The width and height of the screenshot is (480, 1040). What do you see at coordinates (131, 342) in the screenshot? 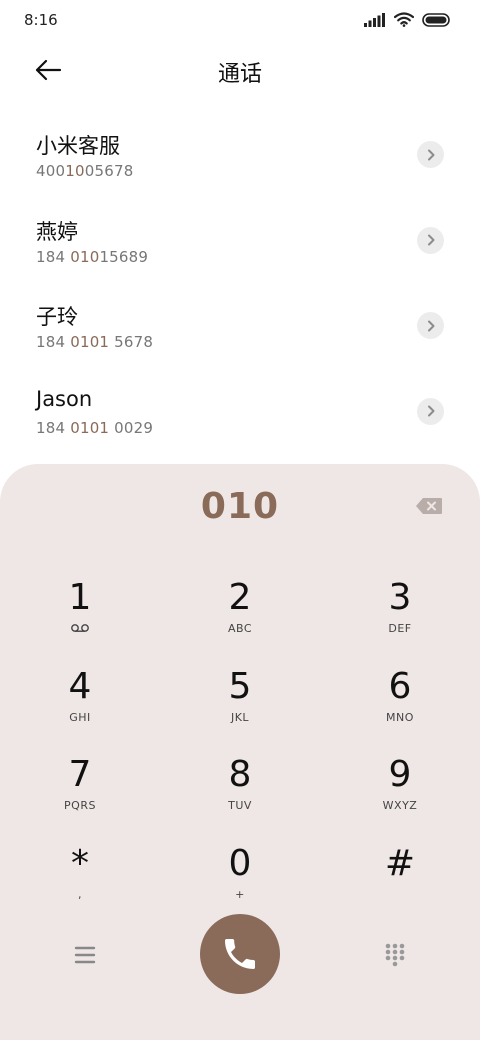
I see `number-part: 5678` at bounding box center [131, 342].